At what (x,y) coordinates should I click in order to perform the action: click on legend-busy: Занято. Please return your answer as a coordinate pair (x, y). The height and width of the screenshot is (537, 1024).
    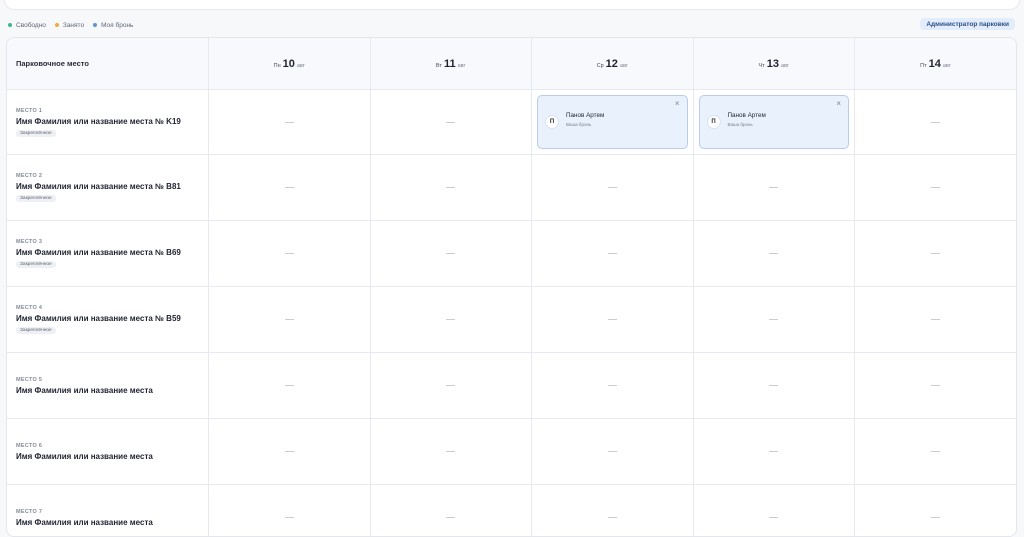
    Looking at the image, I should click on (69, 25).